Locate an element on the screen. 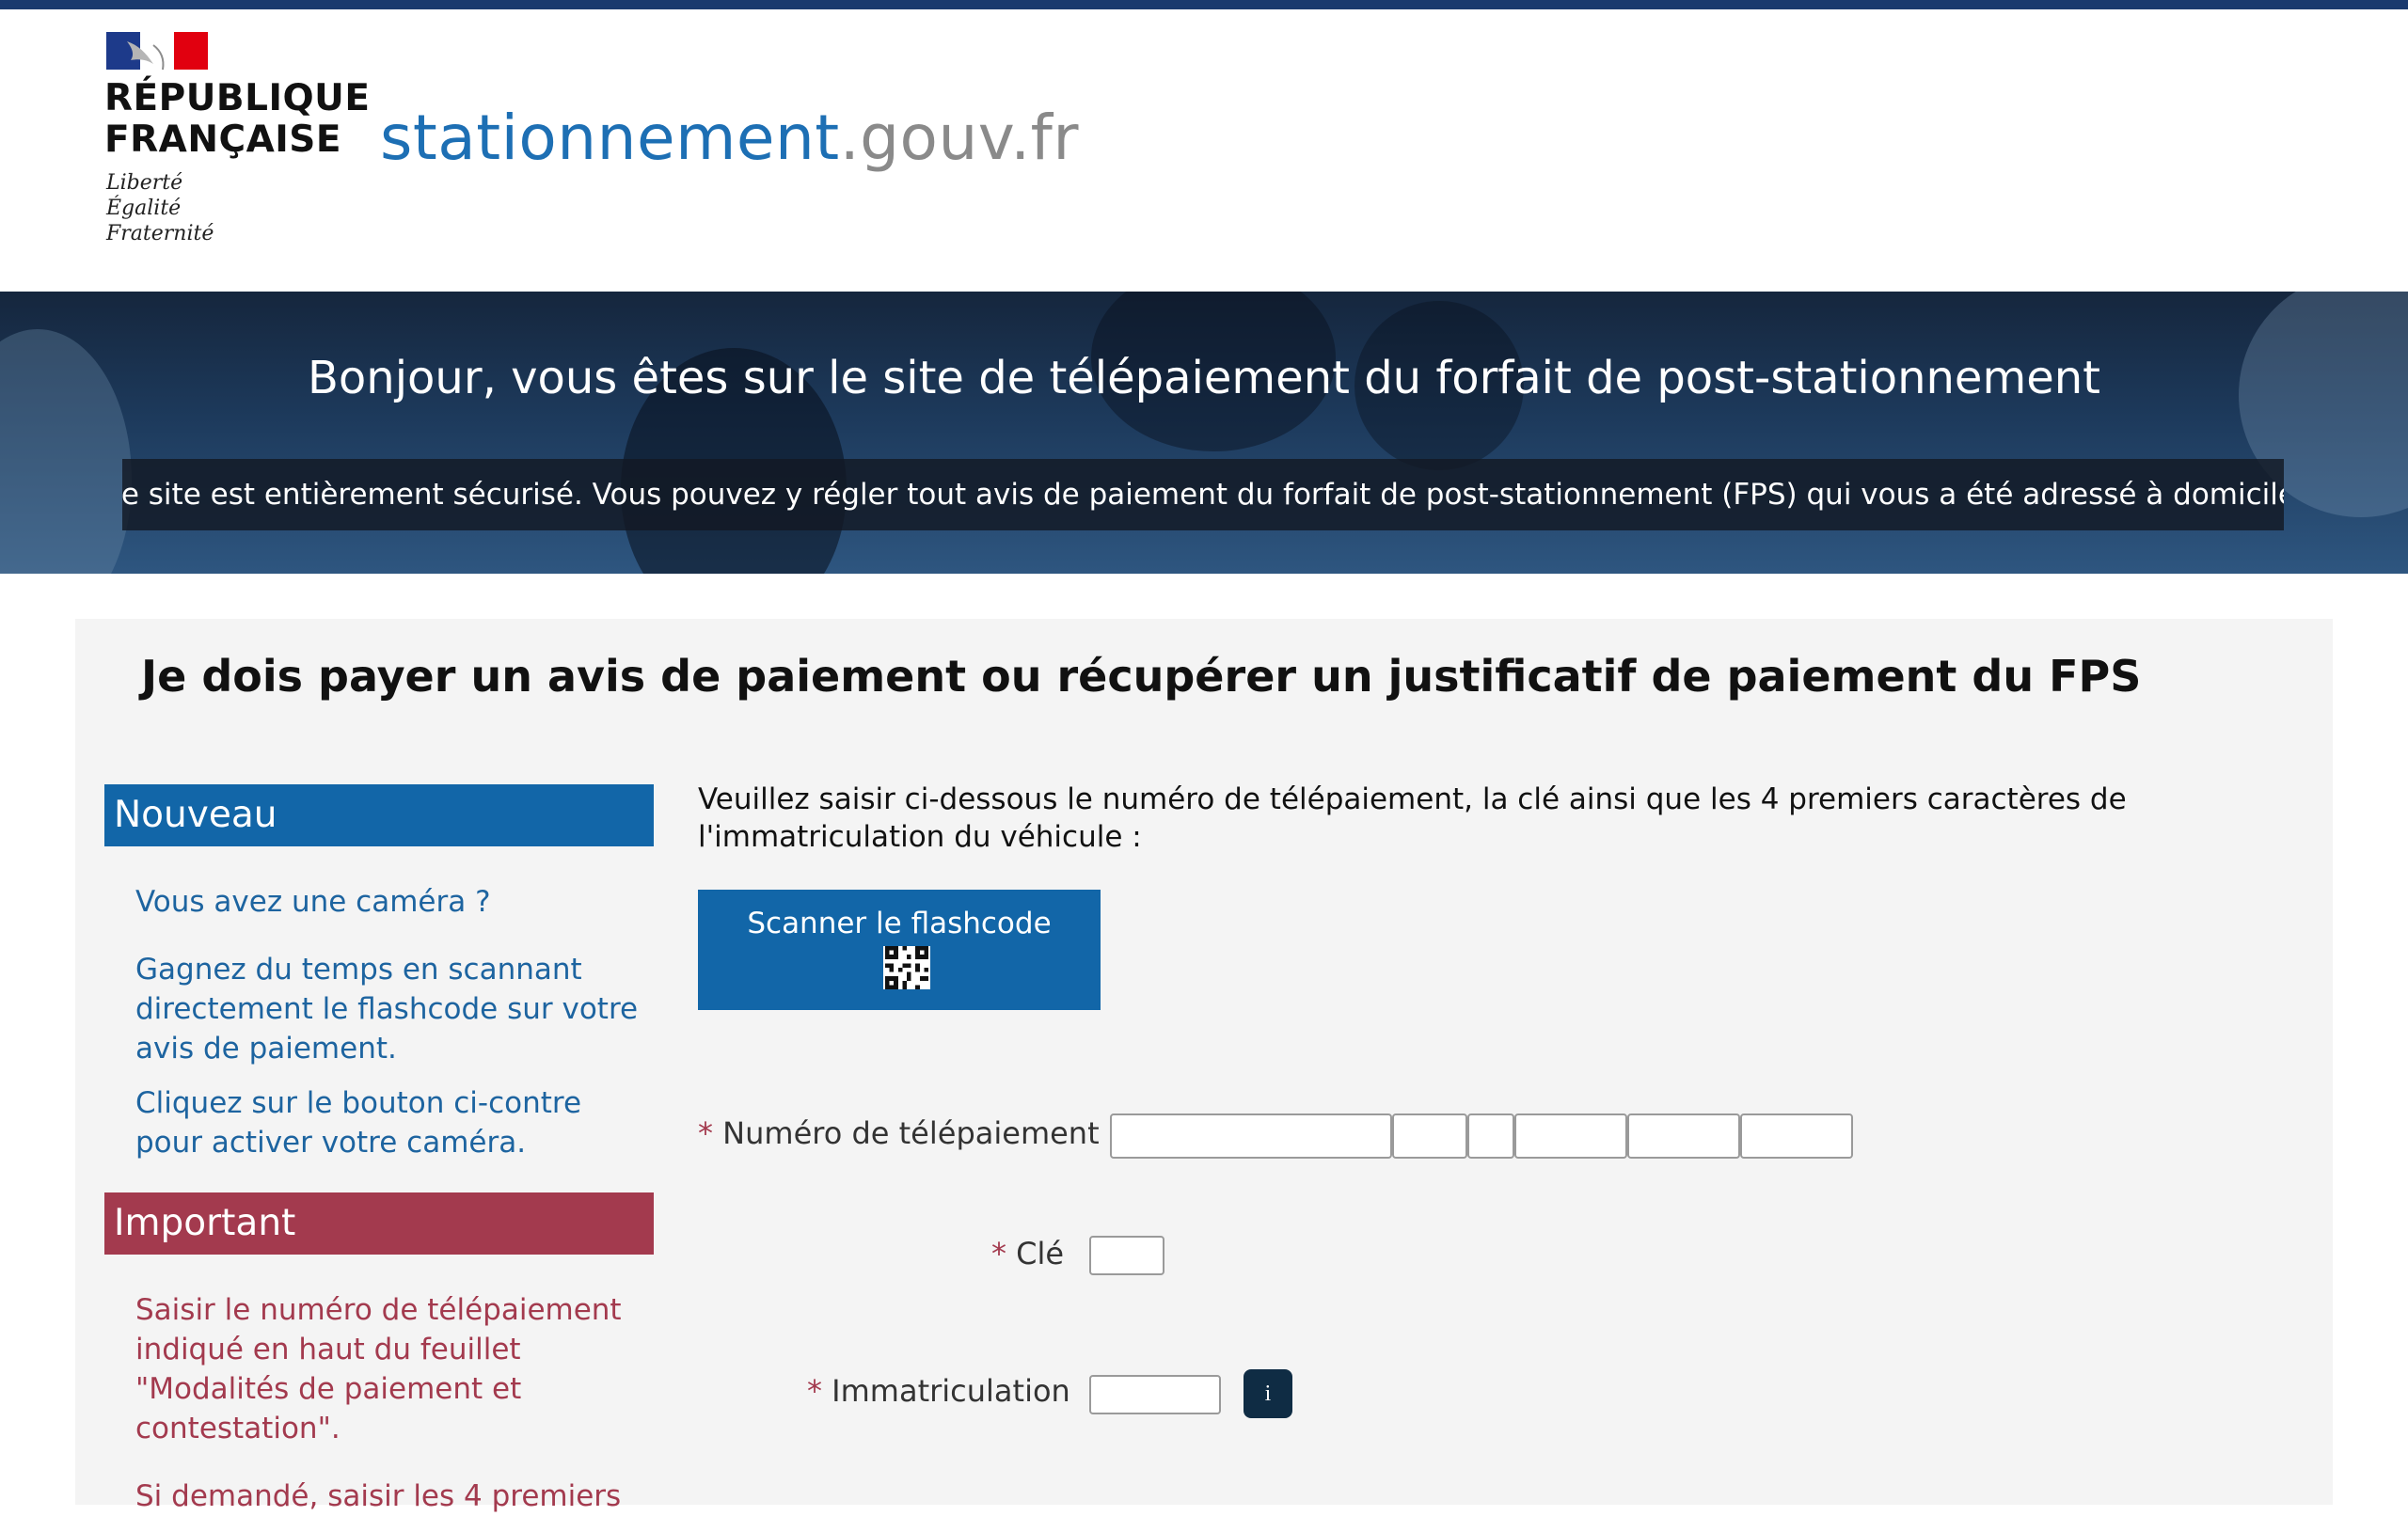  motto-fraternite: Fraternité is located at coordinates (160, 233).